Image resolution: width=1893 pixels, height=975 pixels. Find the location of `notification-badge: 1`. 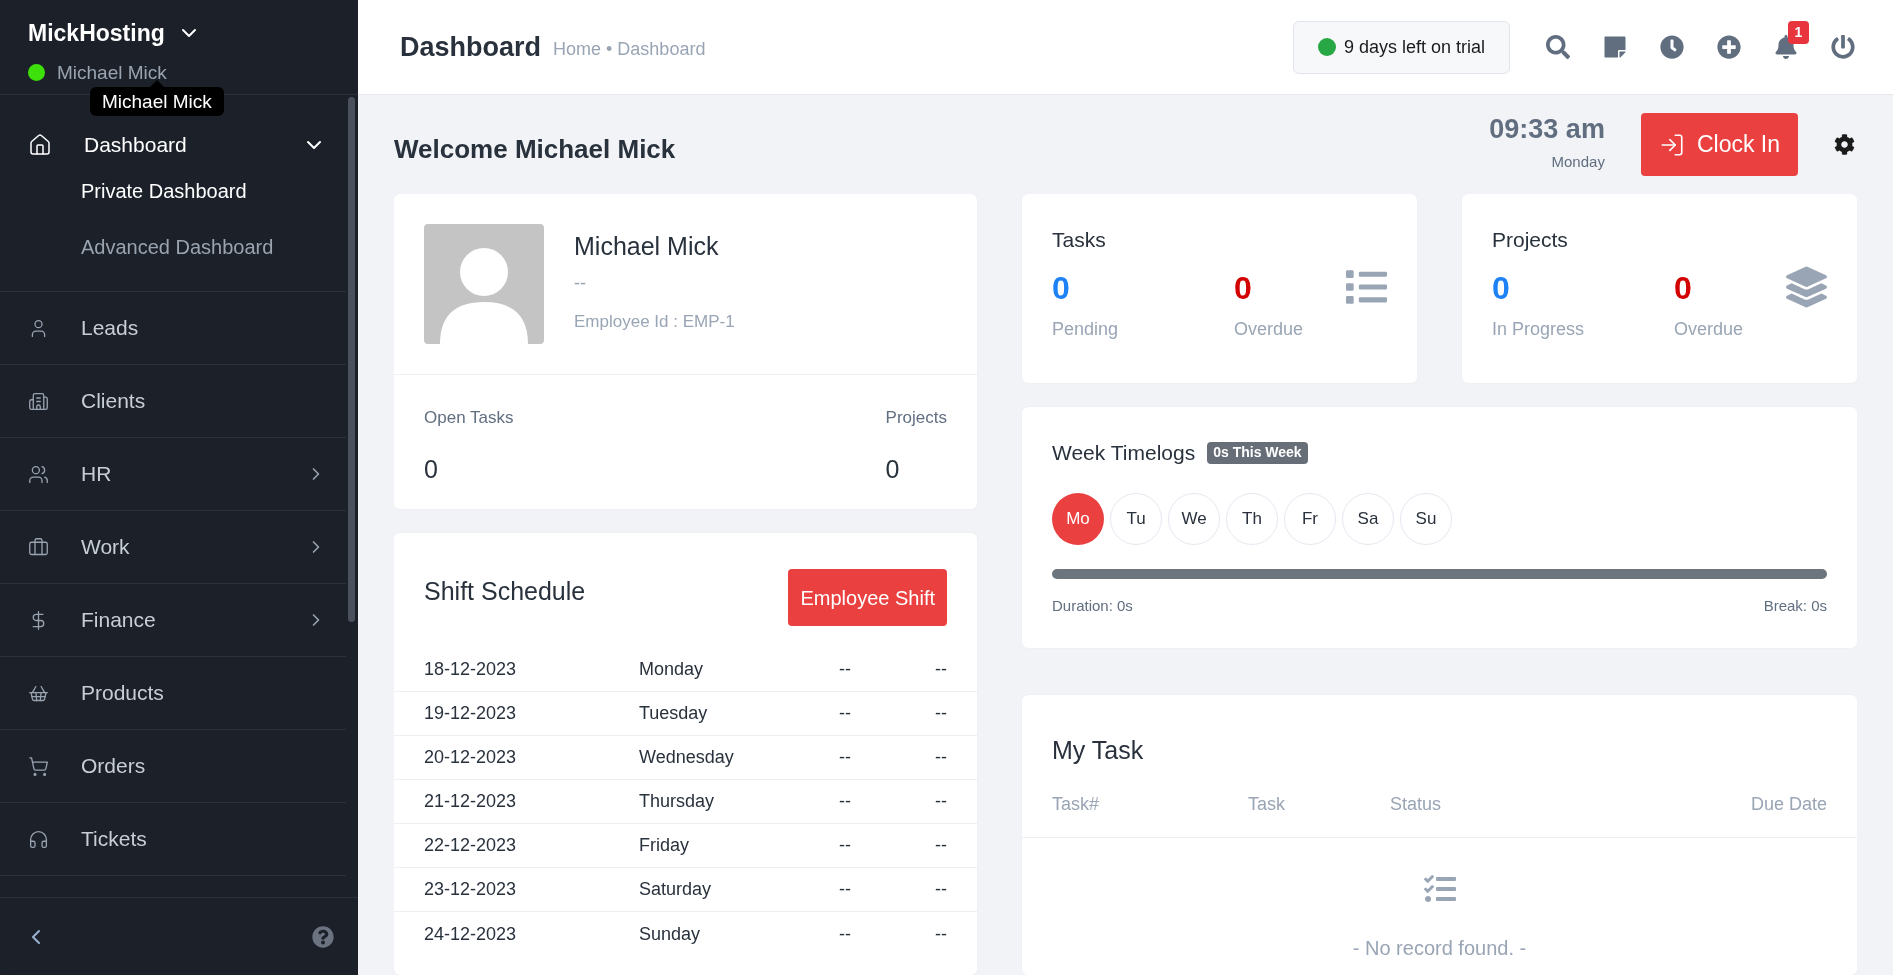

notification-badge: 1 is located at coordinates (1798, 32).